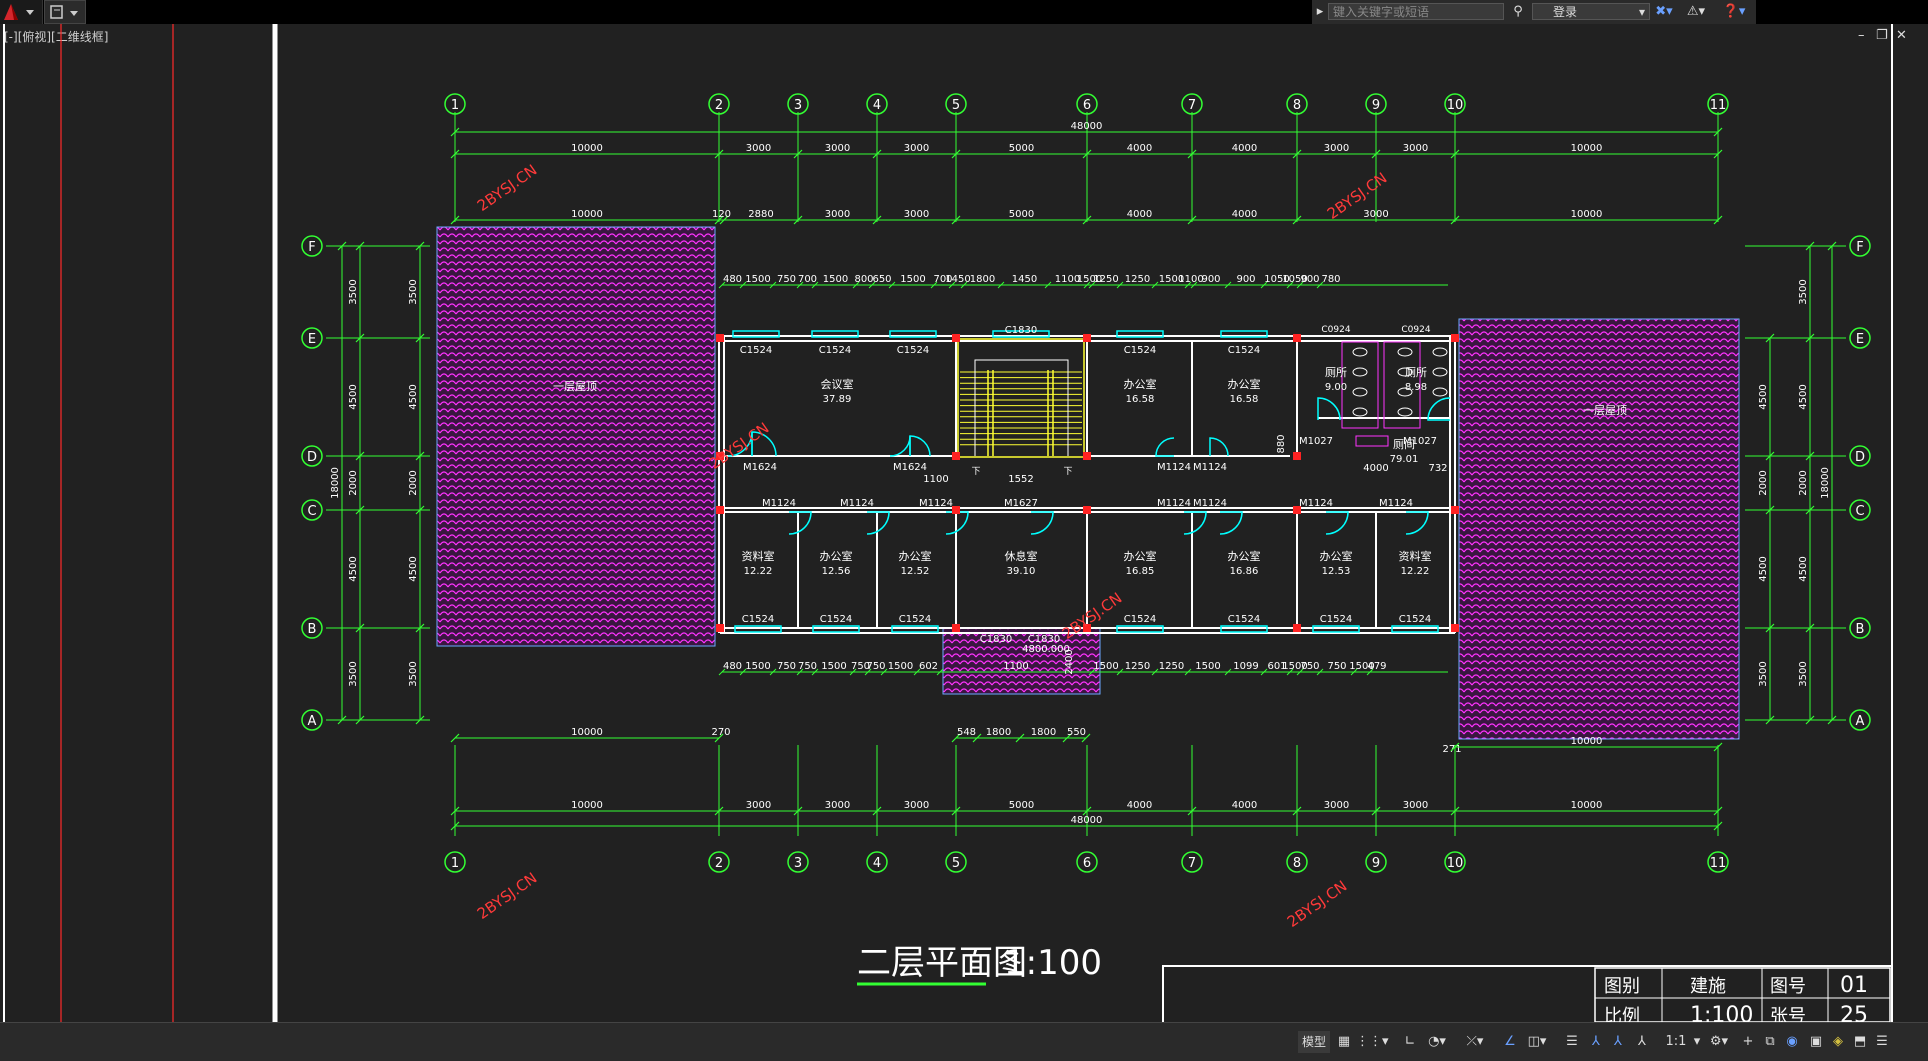 Image resolution: width=1928 pixels, height=1061 pixels. Describe the element at coordinates (1297, 105) in the screenshot. I see `axis-label: 8` at that location.